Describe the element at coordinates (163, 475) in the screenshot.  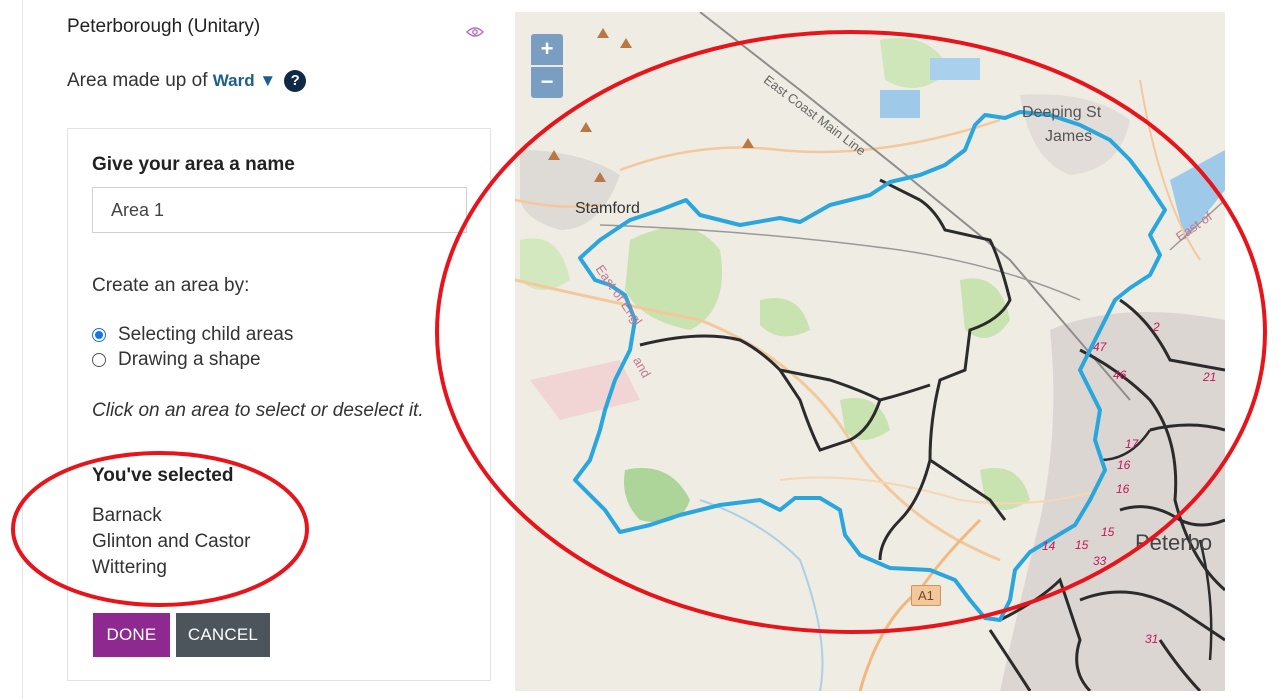
I see `selected-heading: You've selected` at that location.